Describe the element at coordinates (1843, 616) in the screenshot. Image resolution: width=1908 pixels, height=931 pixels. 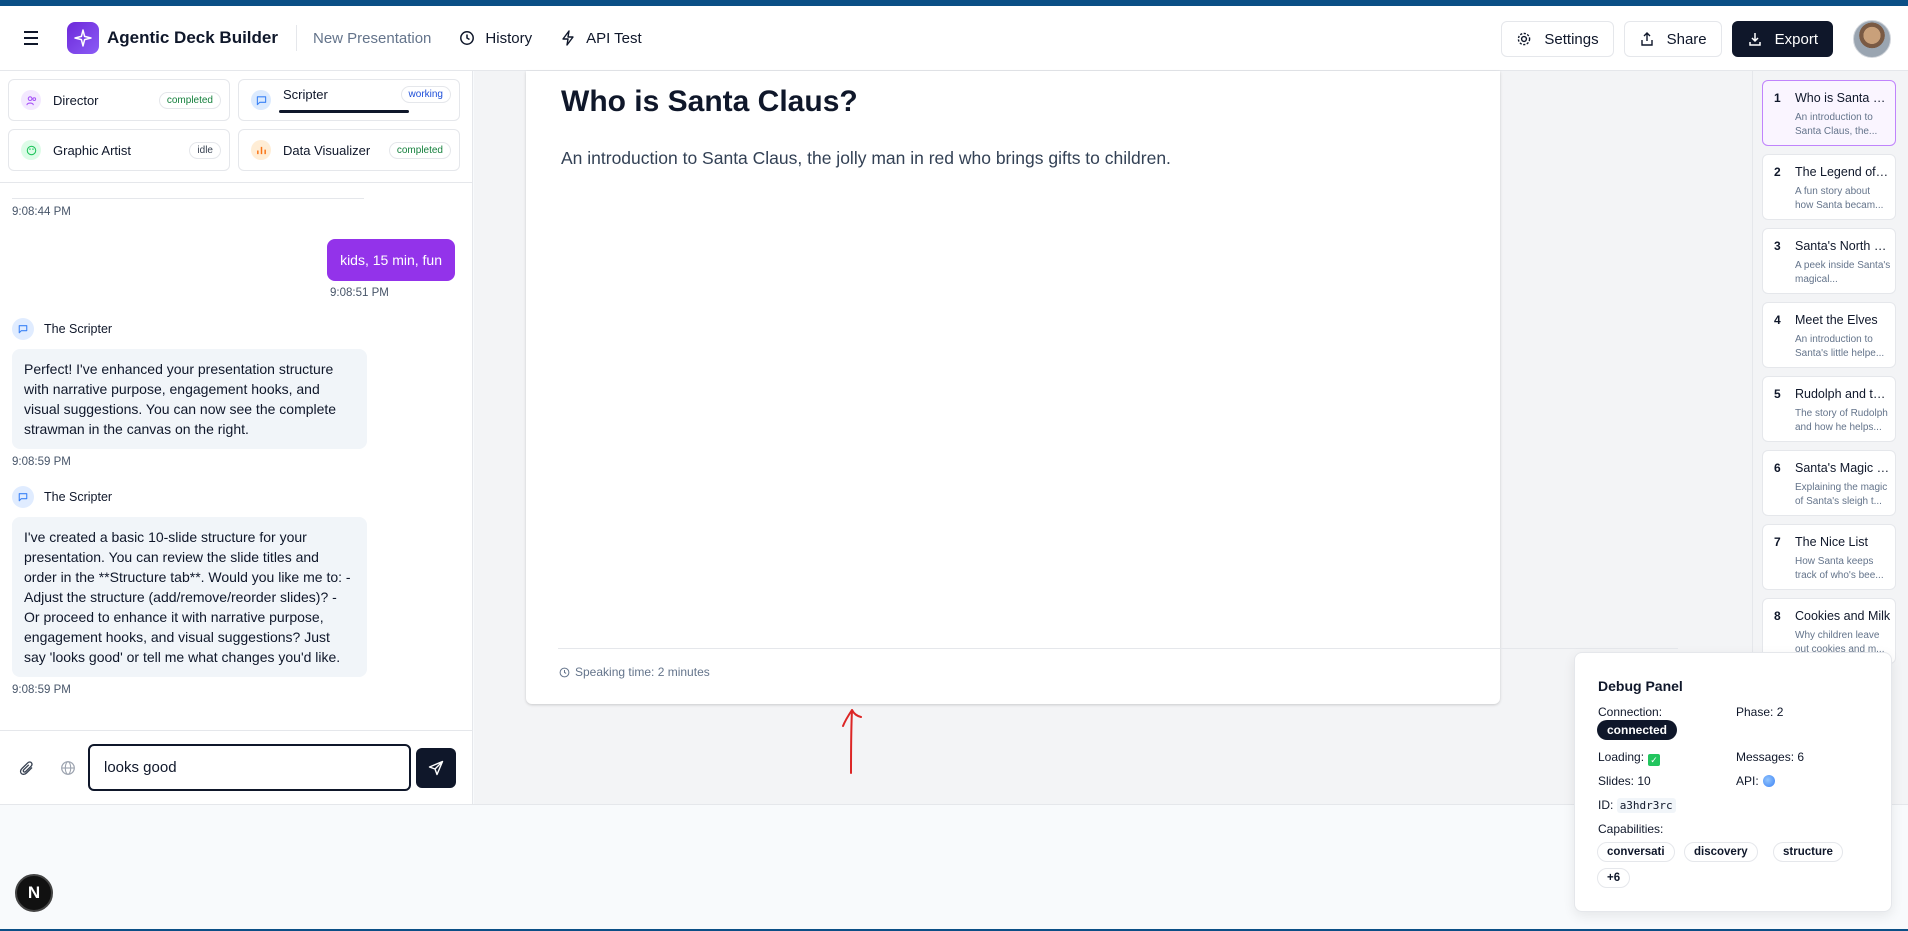
I see `slide-thumbnail-title: Cookies and Milk` at that location.